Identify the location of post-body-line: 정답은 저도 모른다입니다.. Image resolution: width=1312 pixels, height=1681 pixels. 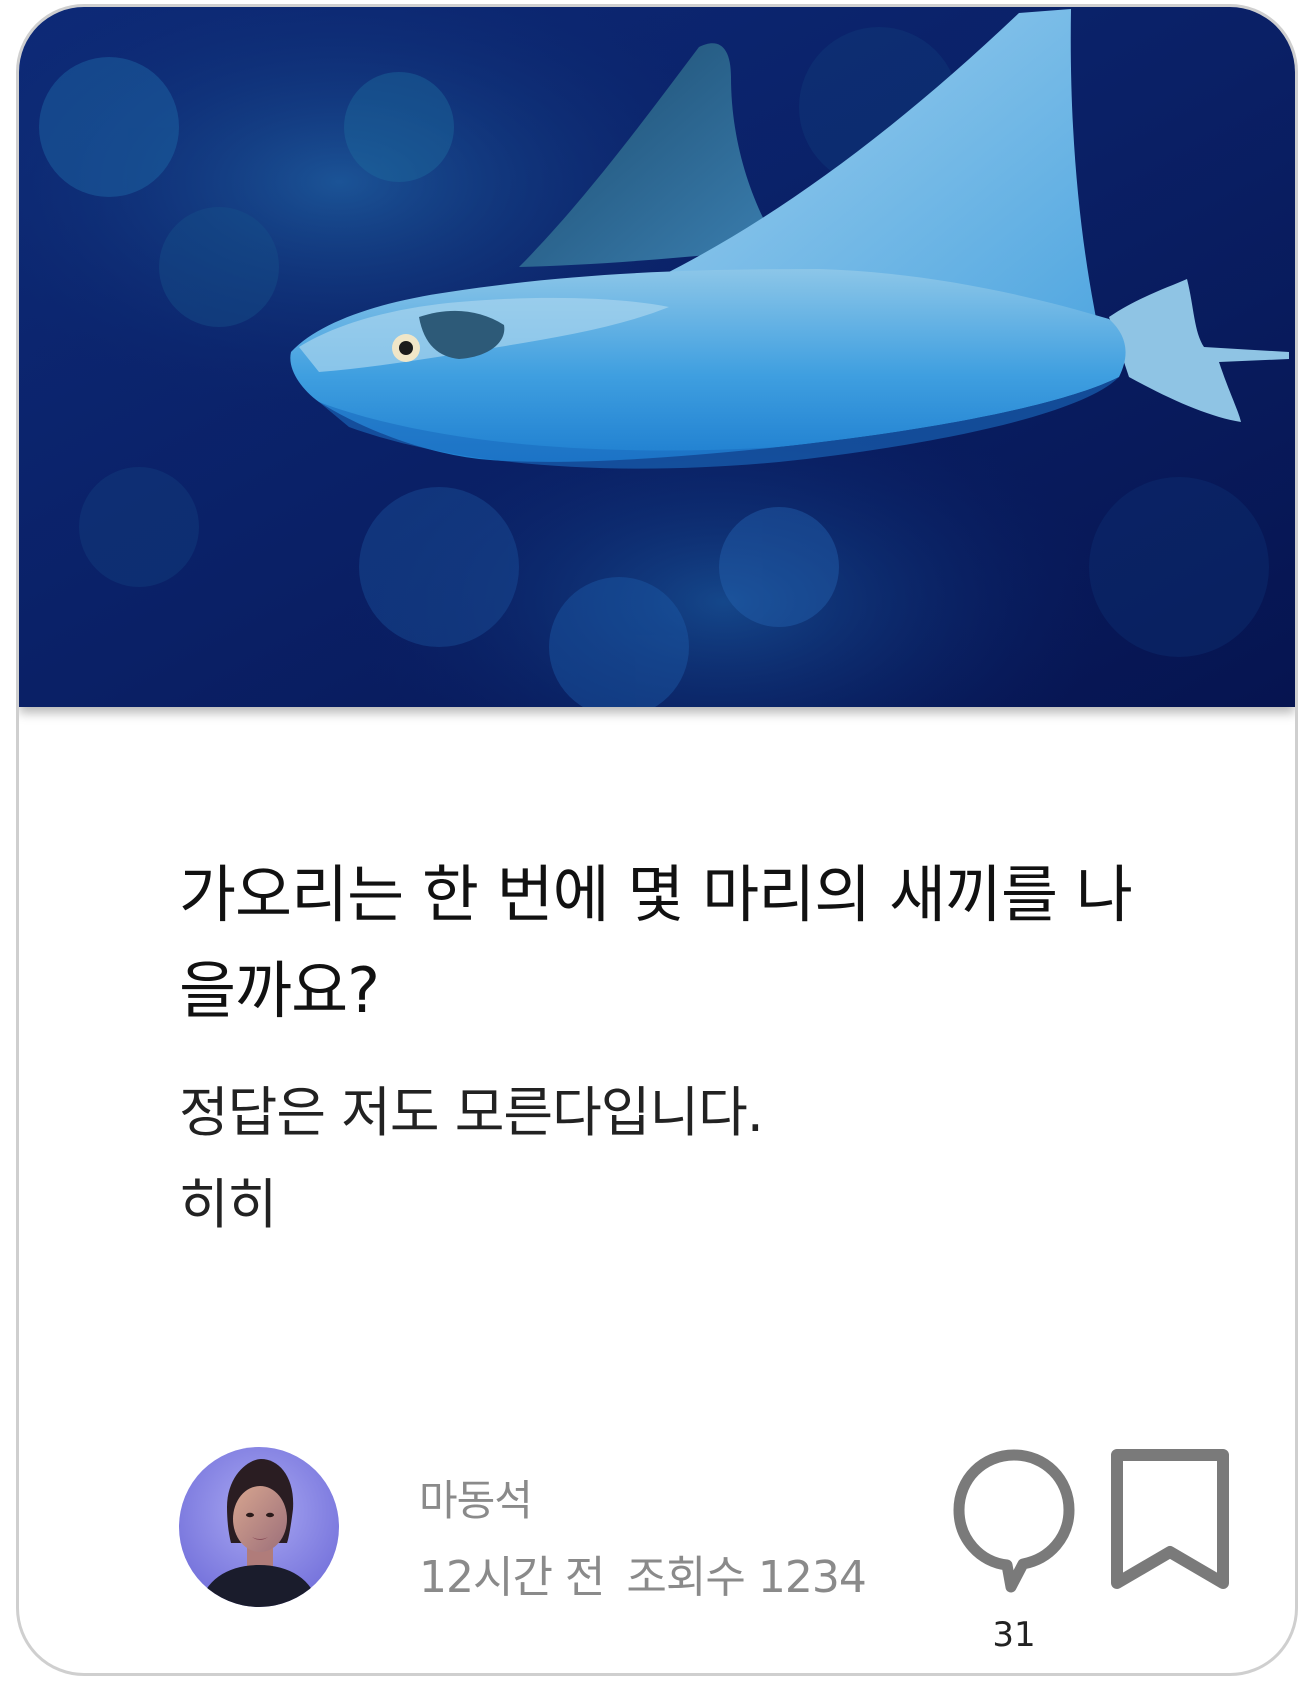
(471, 1112).